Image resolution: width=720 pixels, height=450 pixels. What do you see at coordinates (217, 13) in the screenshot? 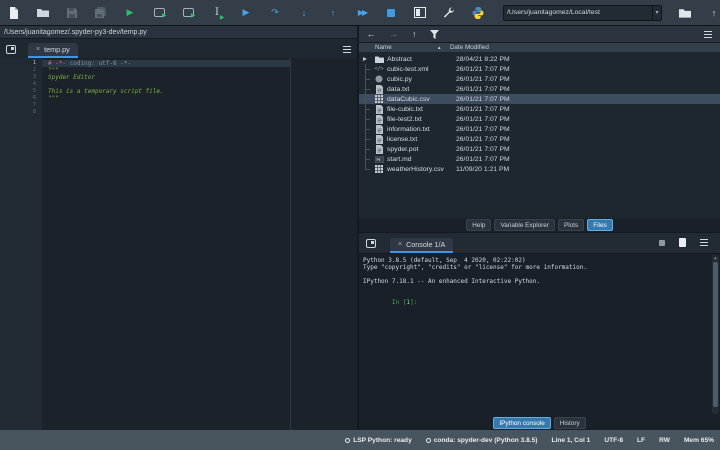
I see `run-selection-icon: I ▶` at bounding box center [217, 13].